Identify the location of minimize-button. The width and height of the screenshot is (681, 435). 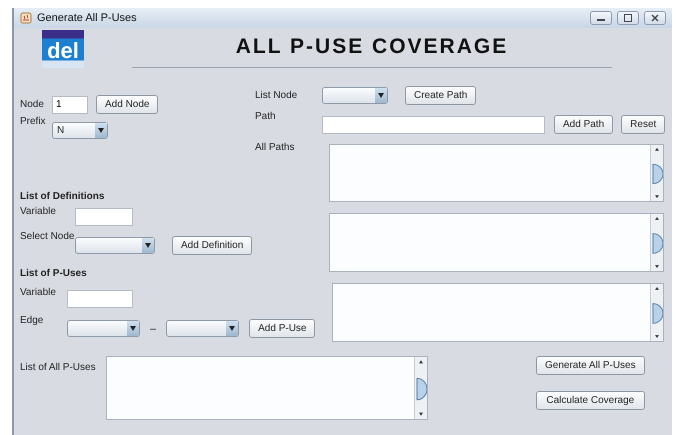
(601, 18).